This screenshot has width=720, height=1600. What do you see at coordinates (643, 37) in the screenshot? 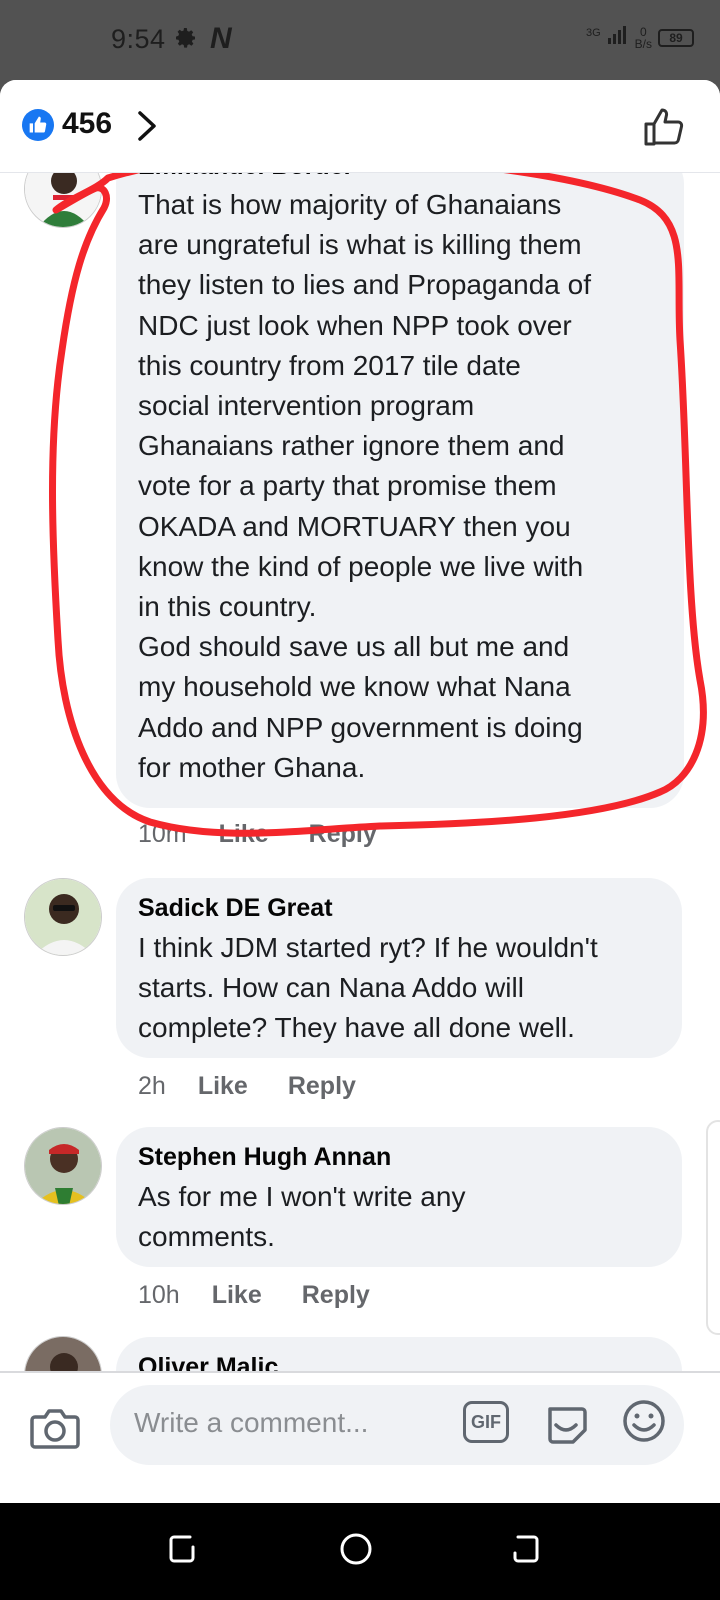
I see `network-speed: 0 B/s` at bounding box center [643, 37].